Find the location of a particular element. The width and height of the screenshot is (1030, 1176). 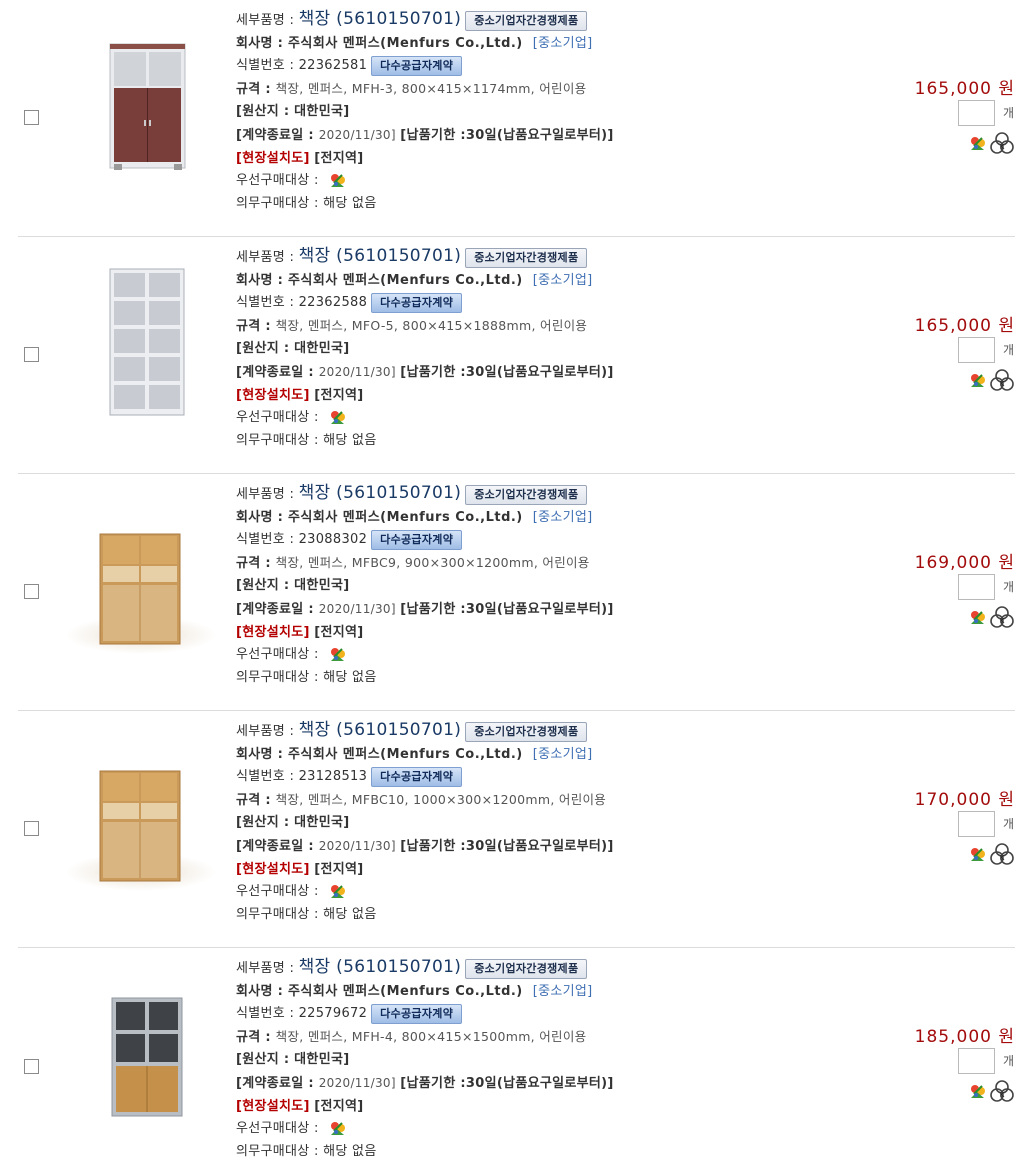

spec-value: 책장, 멘퍼스, MFBC9, 900×300×1200mm, 어린이용 is located at coordinates (432, 562).